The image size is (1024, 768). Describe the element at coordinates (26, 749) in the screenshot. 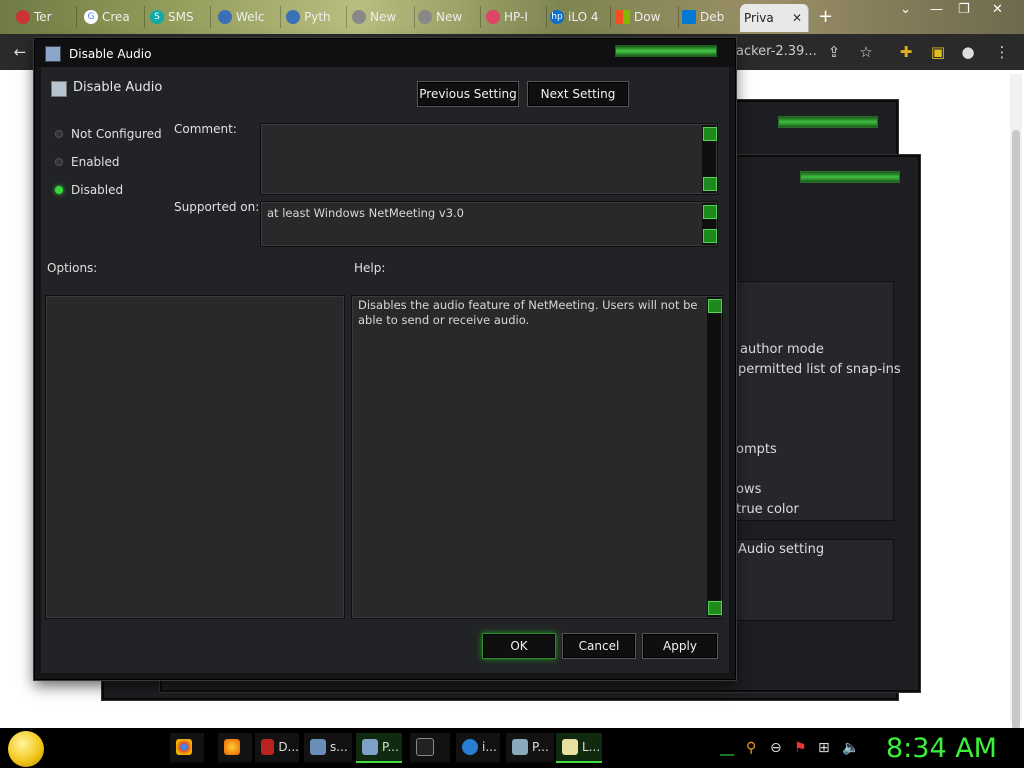

I see `start-smiley-icon` at that location.